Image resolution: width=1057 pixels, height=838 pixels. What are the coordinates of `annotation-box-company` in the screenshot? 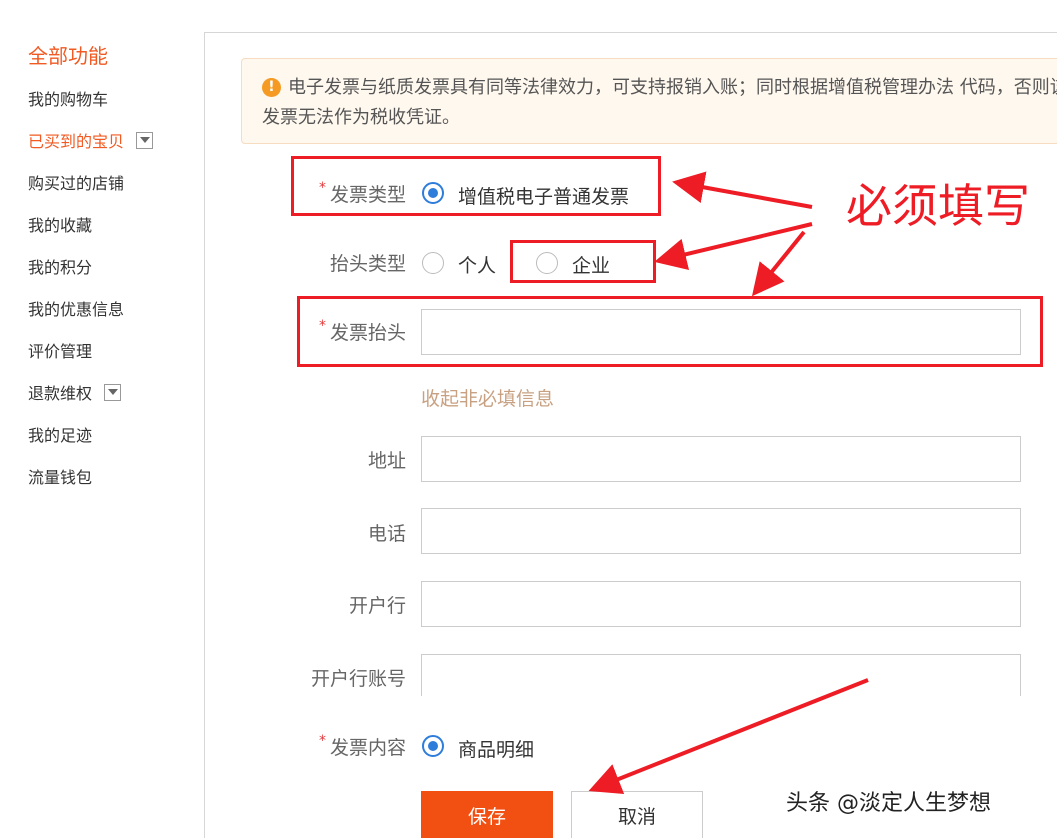 It's located at (583, 261).